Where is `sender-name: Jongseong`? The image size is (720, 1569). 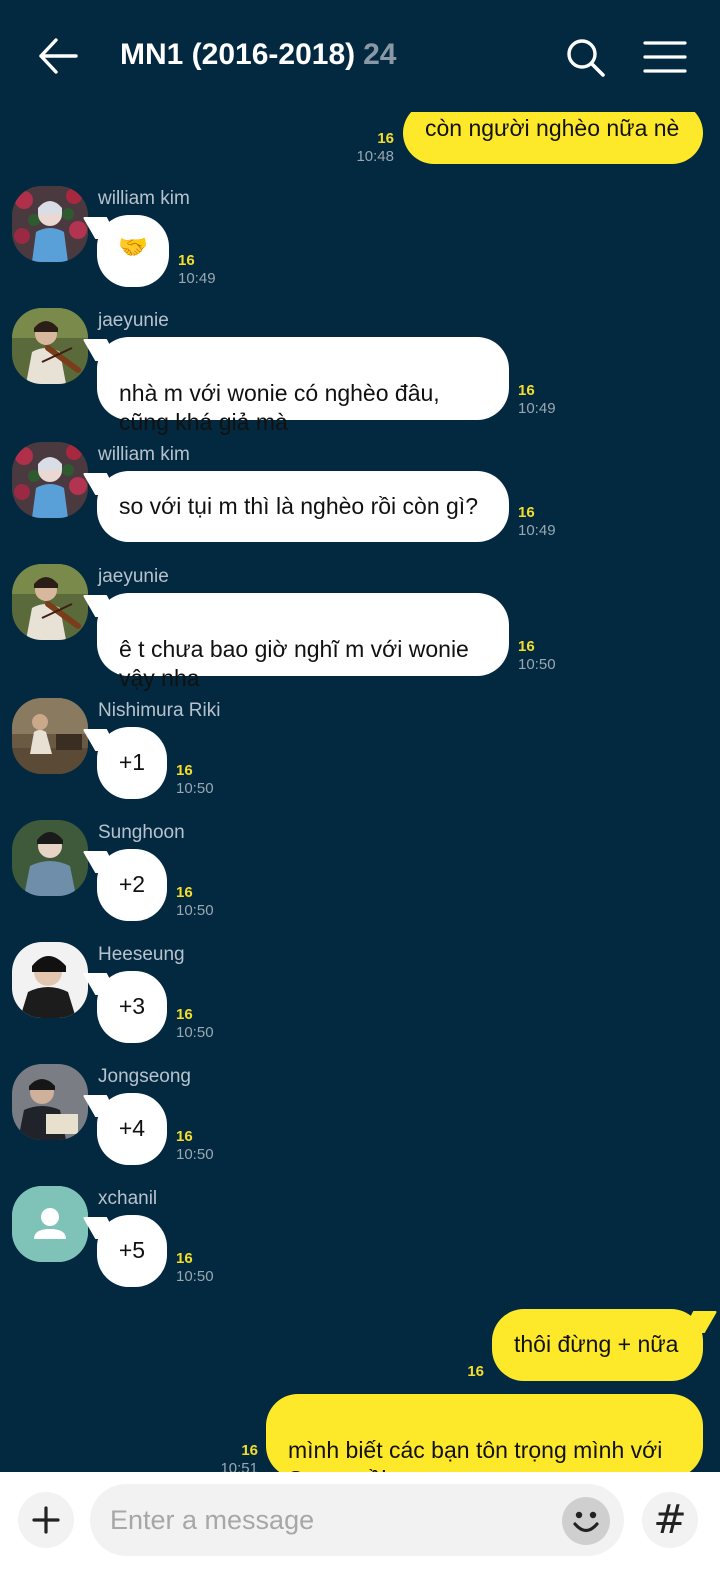
sender-name: Jongseong is located at coordinates (144, 1077).